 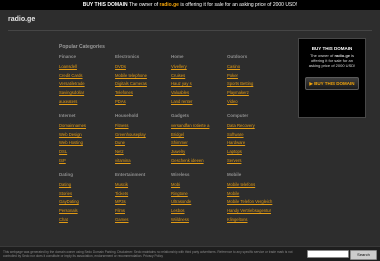 I want to click on category-heading: Wireless, so click(x=180, y=174).